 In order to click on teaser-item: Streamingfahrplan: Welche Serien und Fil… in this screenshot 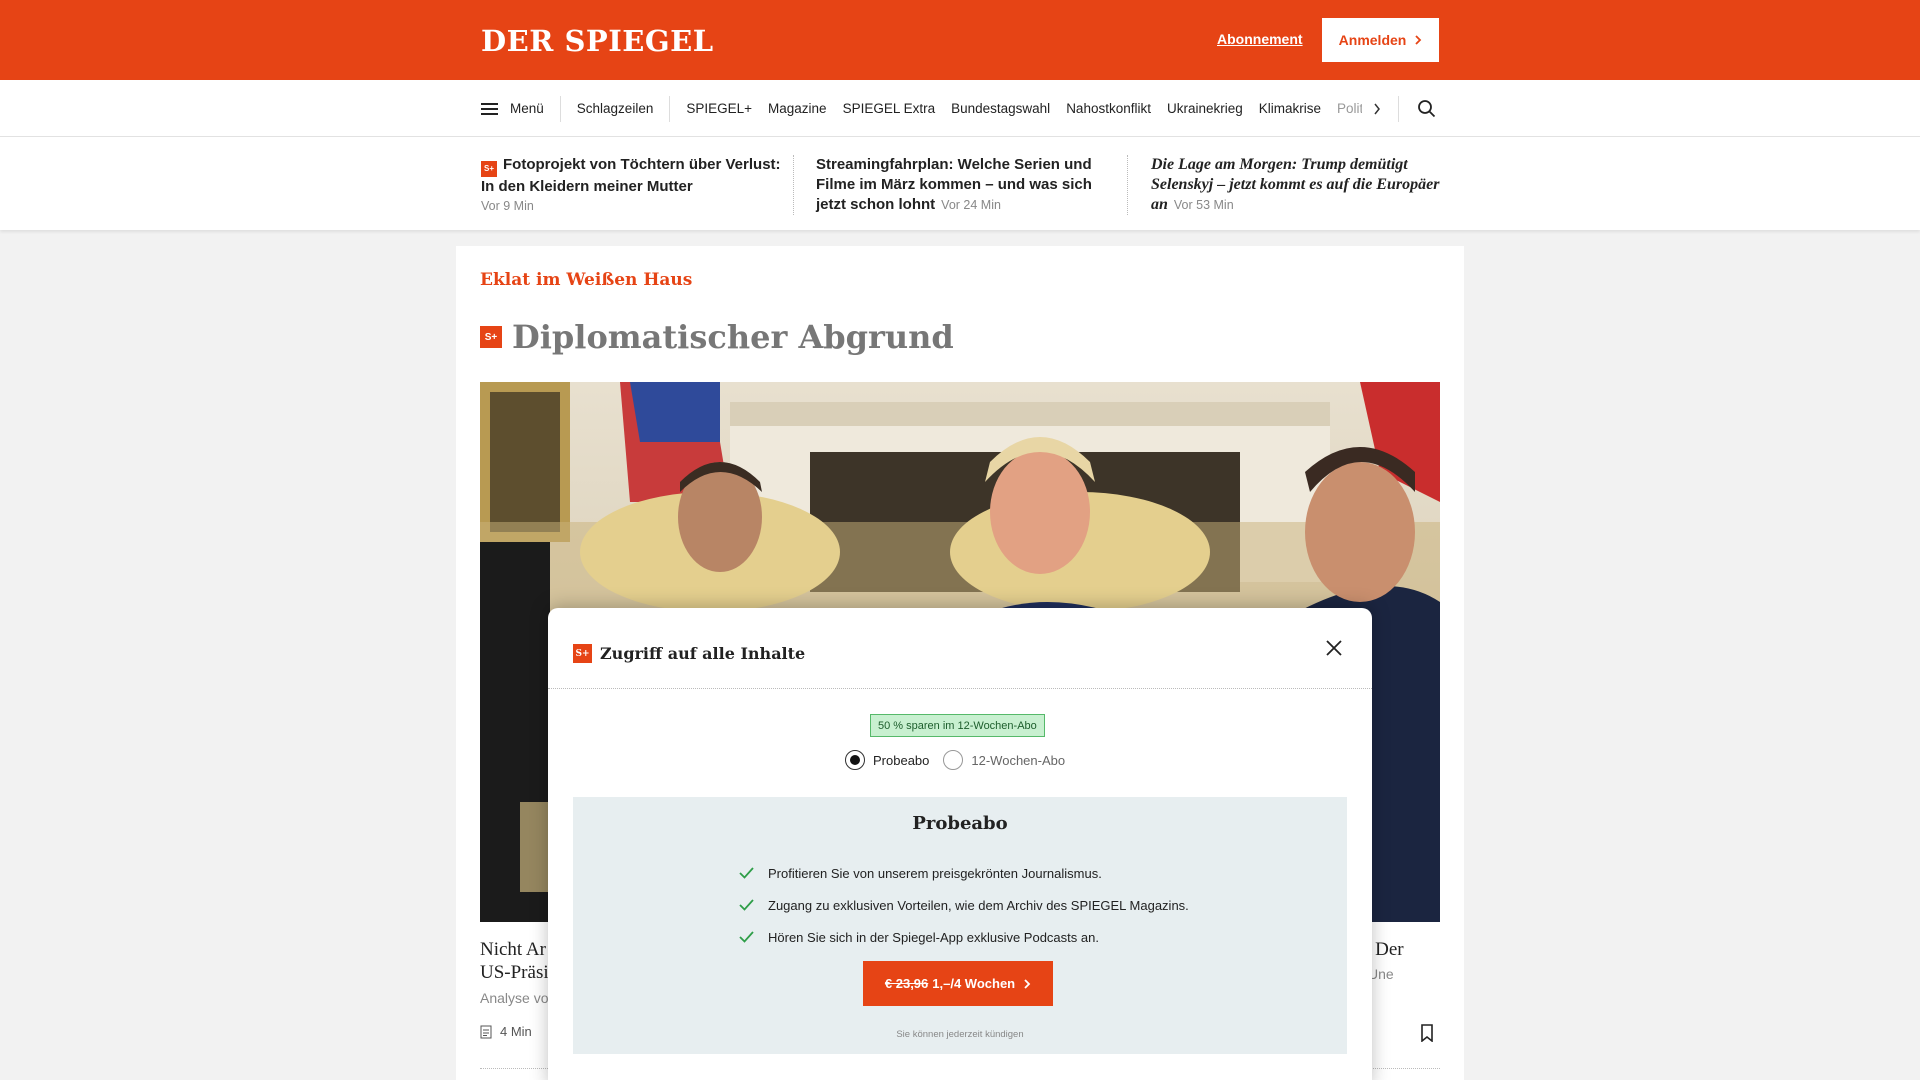, I will do `click(966, 185)`.